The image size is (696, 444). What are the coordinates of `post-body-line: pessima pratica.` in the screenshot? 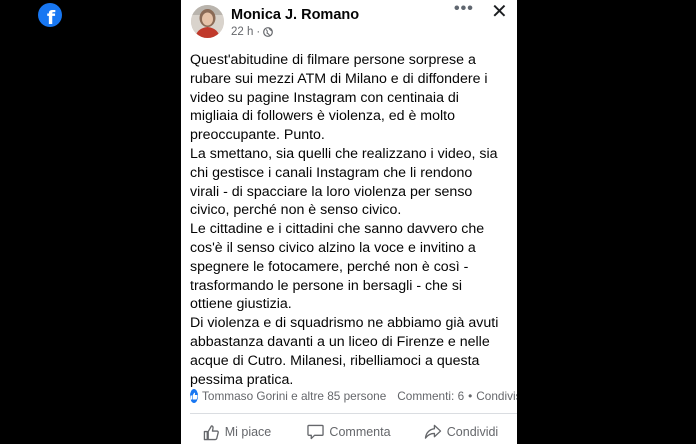 It's located at (242, 379).